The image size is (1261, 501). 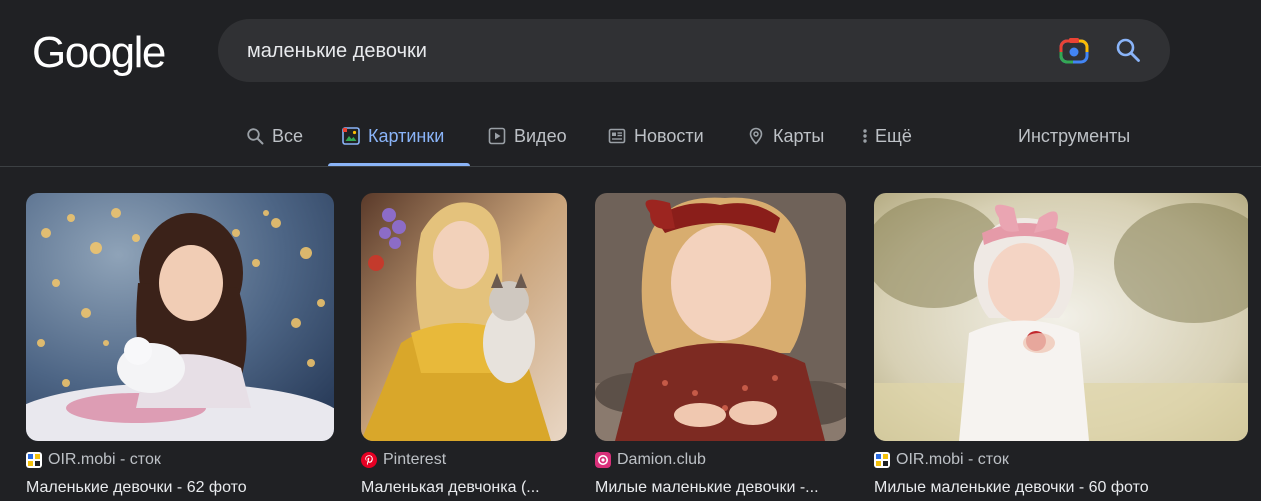 I want to click on map-pin-icon, so click(x=756, y=136).